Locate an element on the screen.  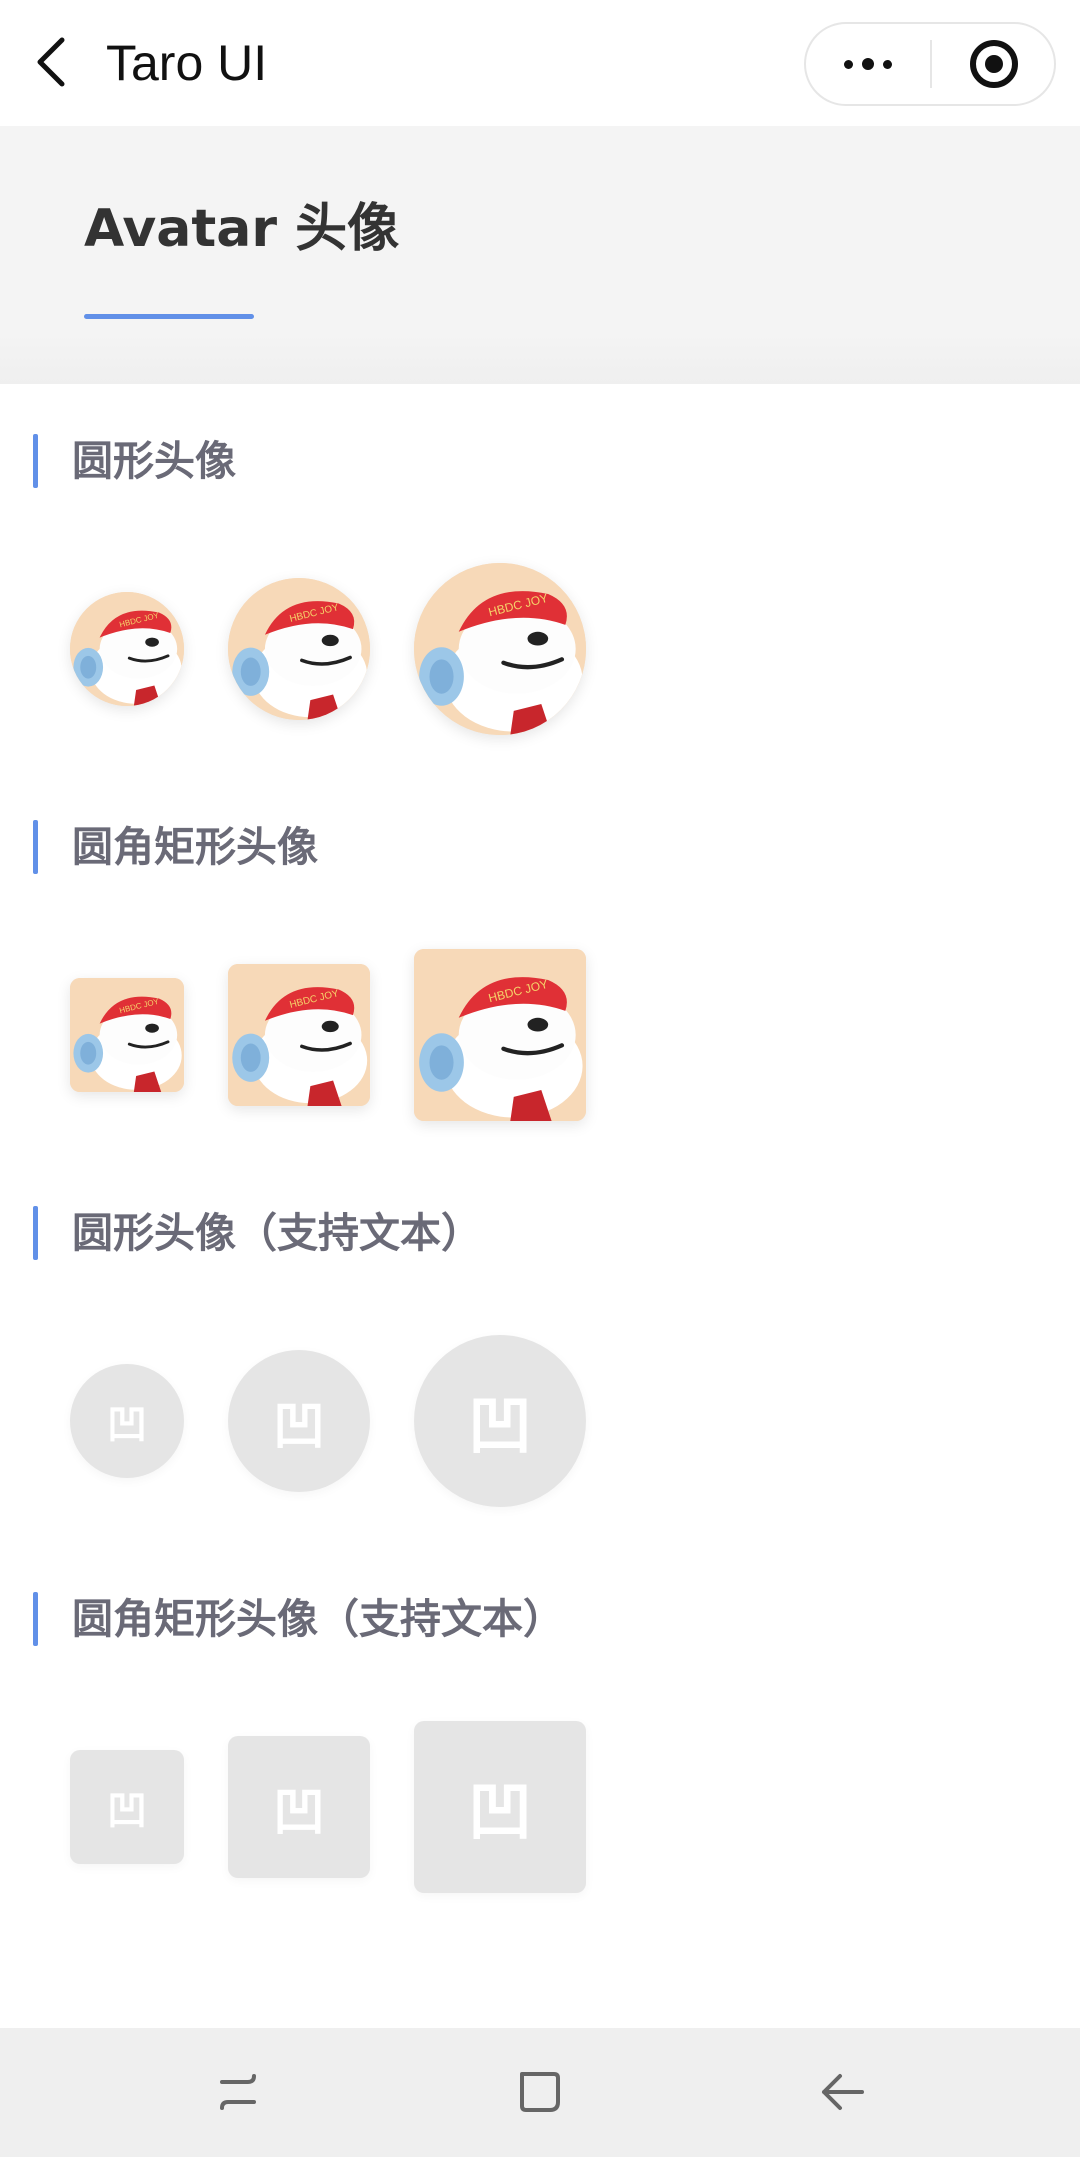
text-avatar-rounded-normal: 凹 is located at coordinates (299, 1807).